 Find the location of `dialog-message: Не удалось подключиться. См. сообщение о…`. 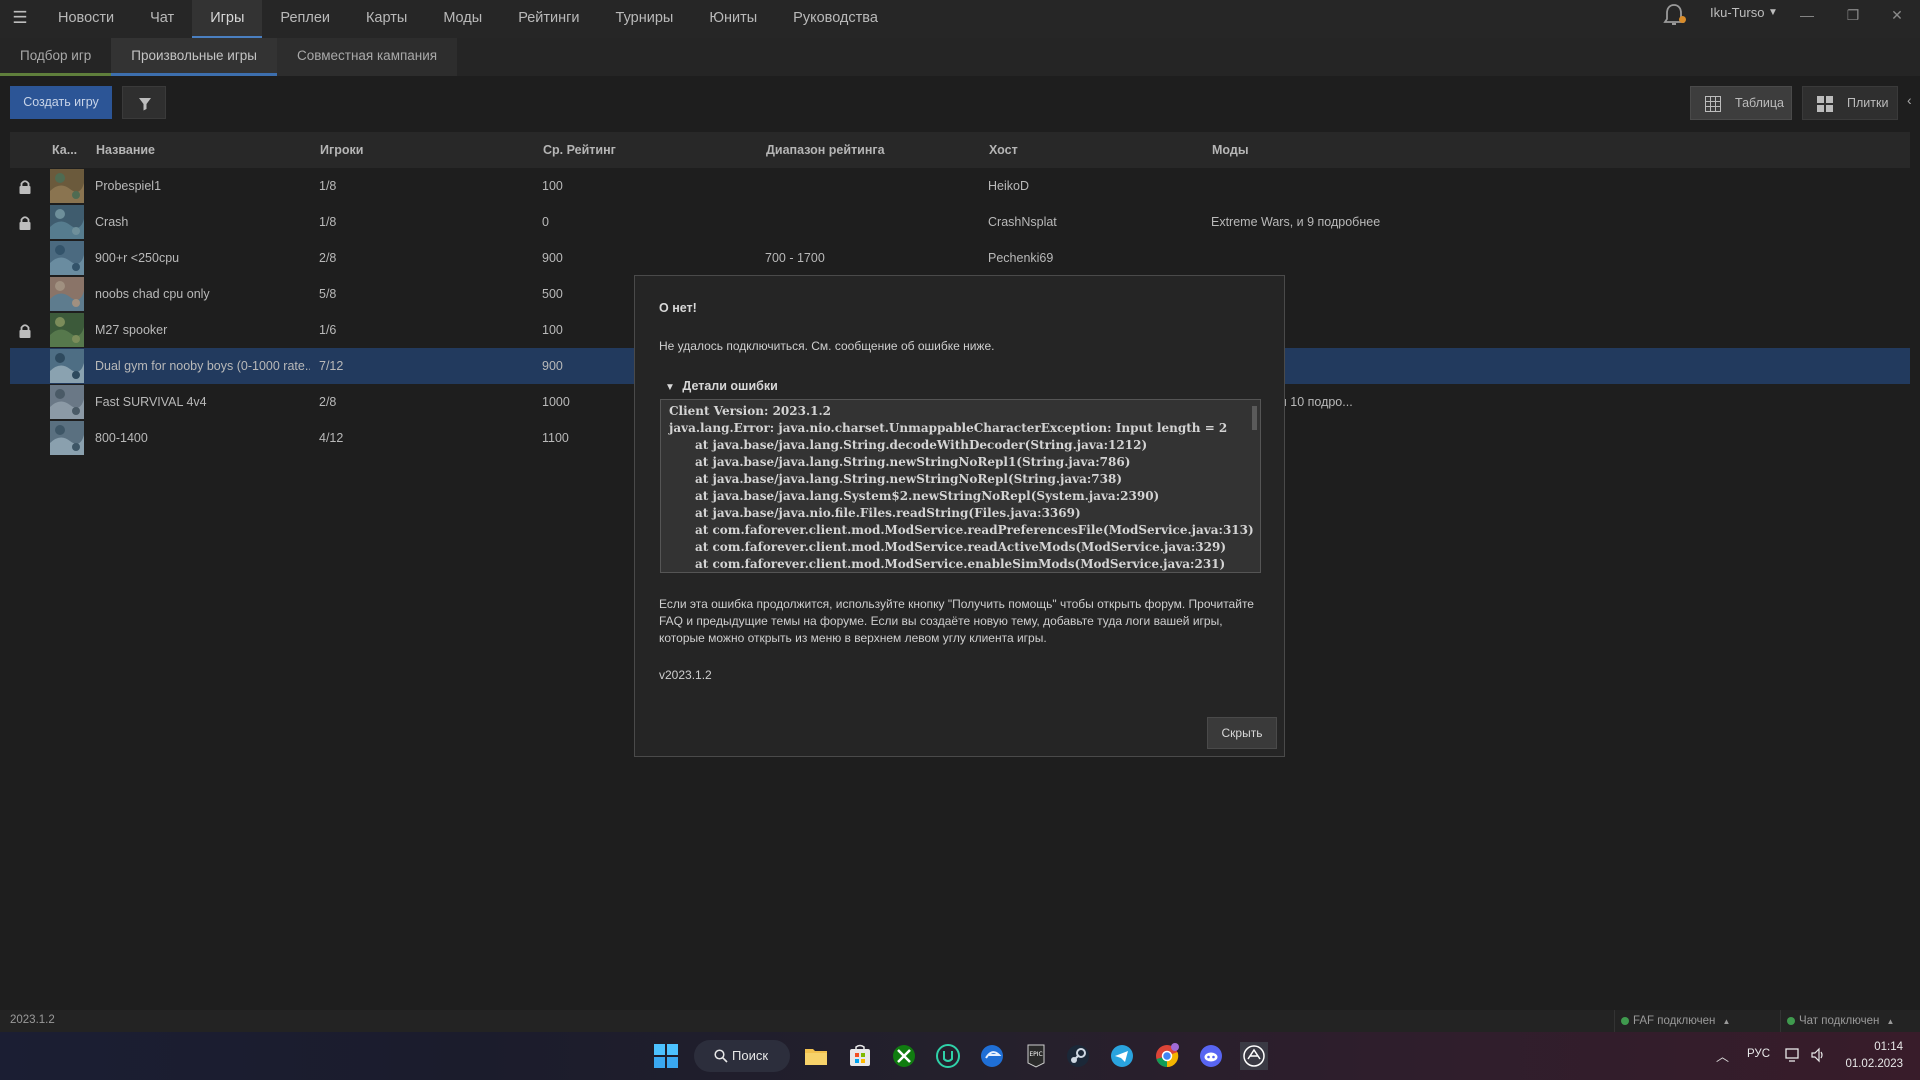

dialog-message: Не удалось подключиться. См. сообщение о… is located at coordinates (827, 346).